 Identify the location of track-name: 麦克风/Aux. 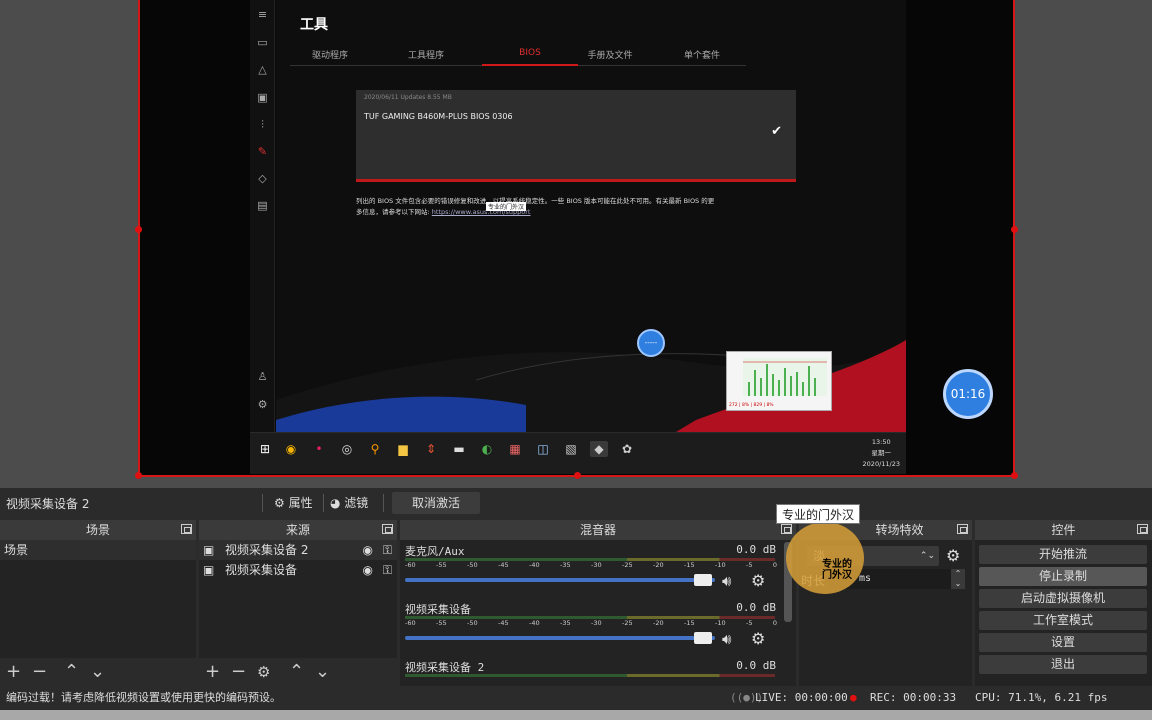
(435, 551).